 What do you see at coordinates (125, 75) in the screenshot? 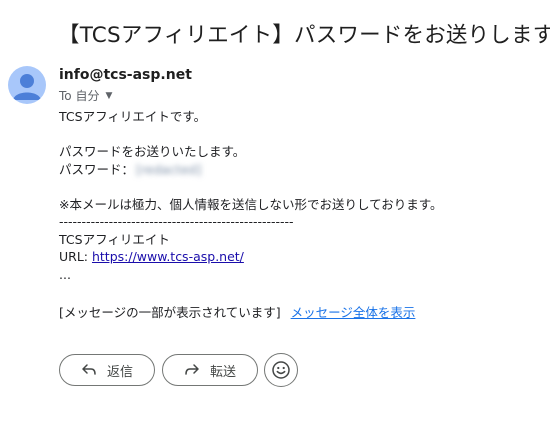
I see `sender-email: info@tcs-asp.net` at bounding box center [125, 75].